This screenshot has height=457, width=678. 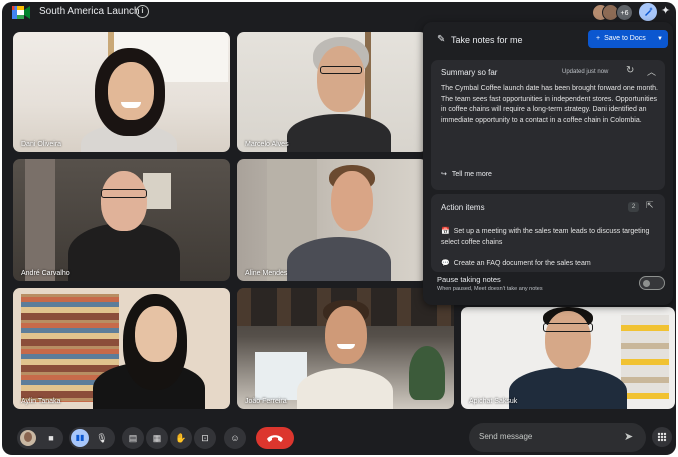 I want to click on participant-tile-aline: Aline Mendes, so click(x=332, y=220).